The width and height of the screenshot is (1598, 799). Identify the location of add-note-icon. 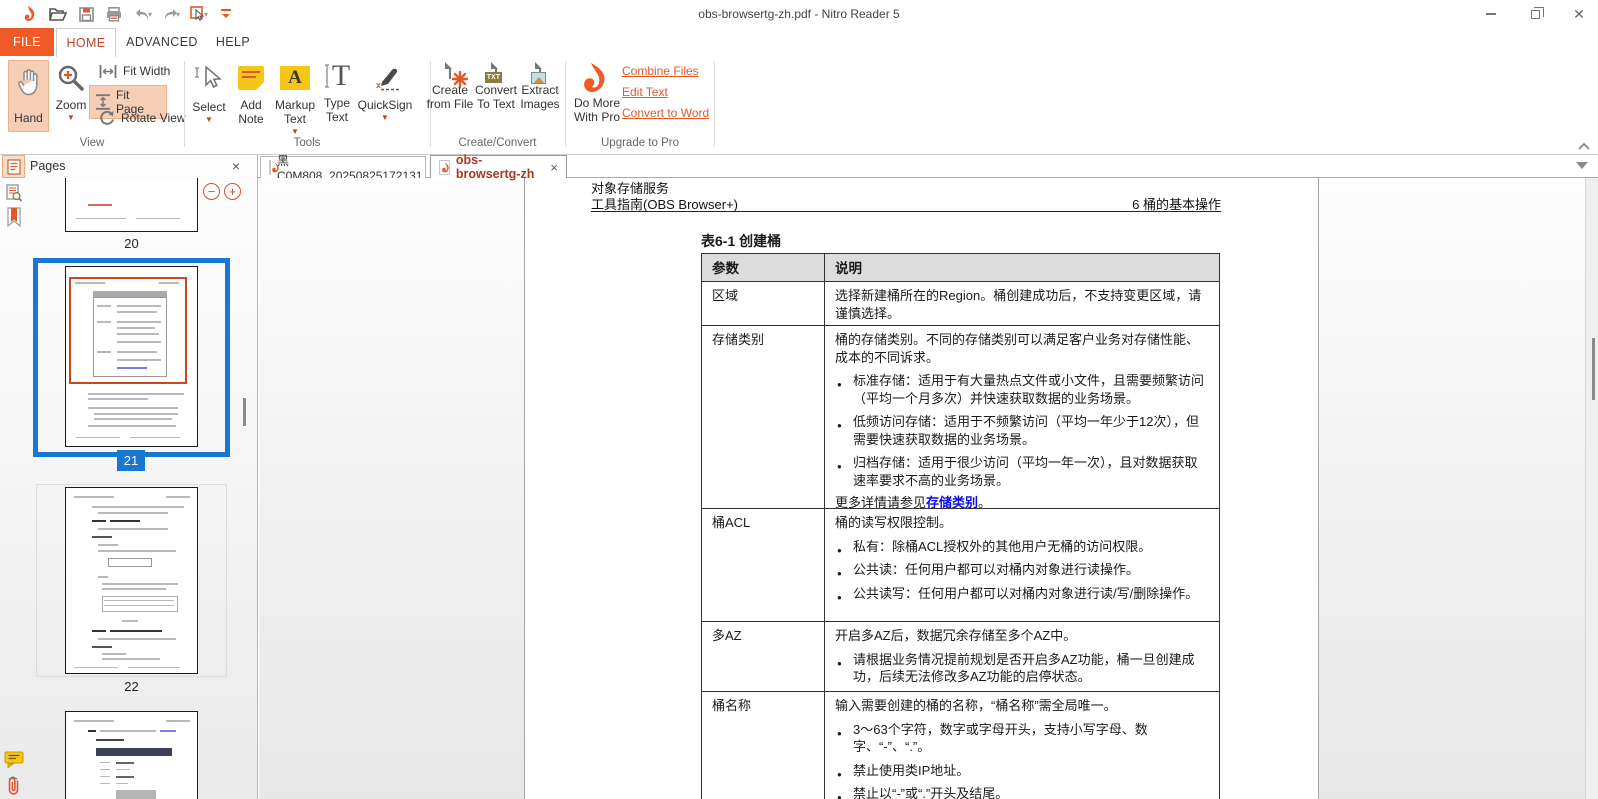
(251, 78).